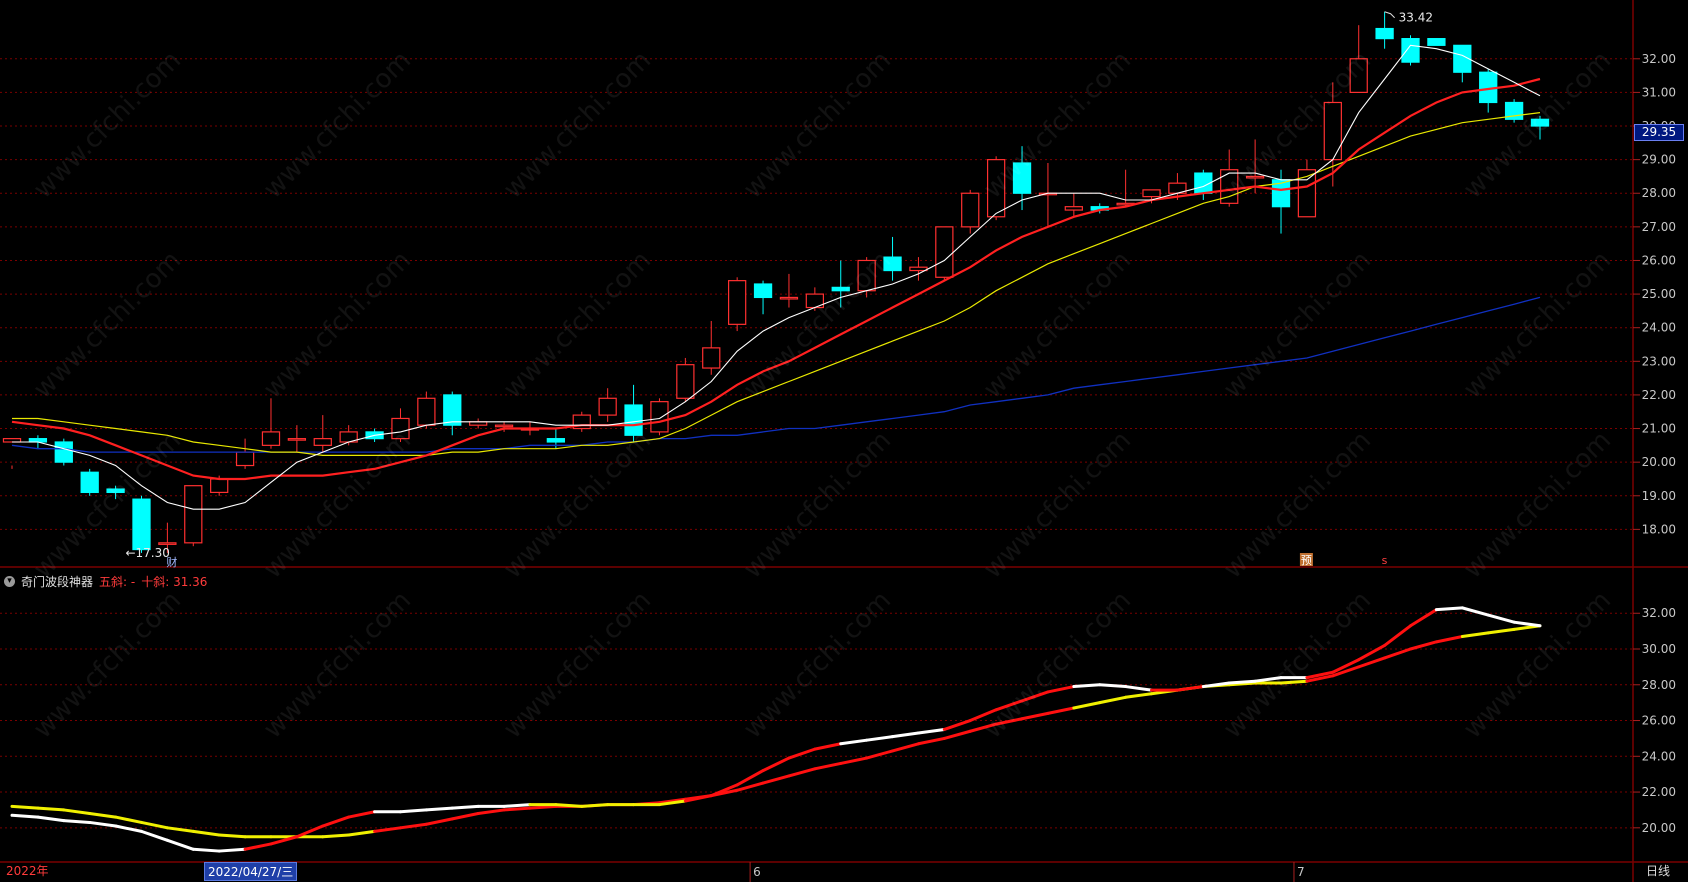  Describe the element at coordinates (174, 581) in the screenshot. I see `slow-line-label: 十斜: 31.36` at that location.